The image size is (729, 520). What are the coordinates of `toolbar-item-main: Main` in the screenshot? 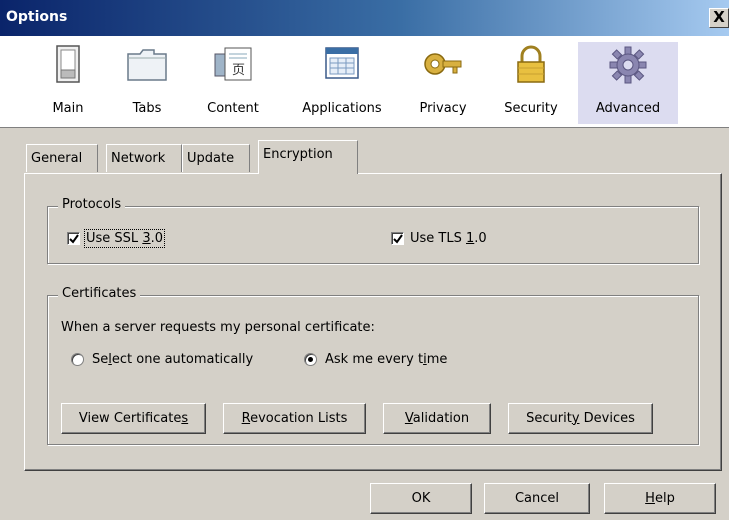 It's located at (68, 83).